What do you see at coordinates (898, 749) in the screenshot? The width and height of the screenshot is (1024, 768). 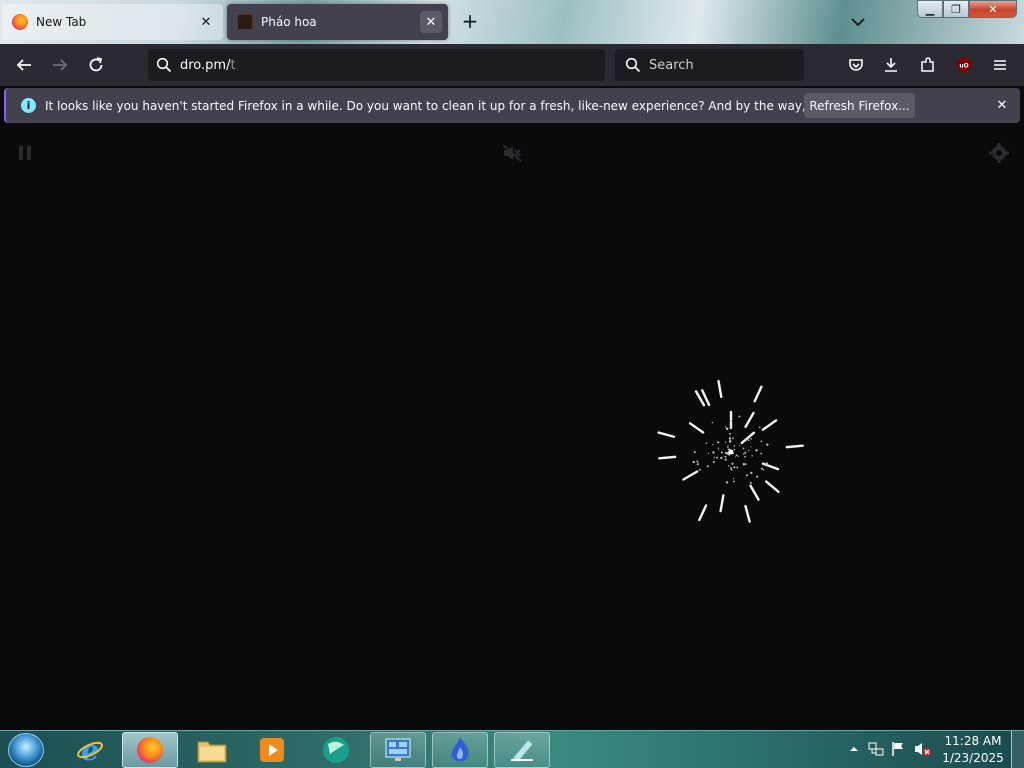 I see `action-center-flag-icon` at bounding box center [898, 749].